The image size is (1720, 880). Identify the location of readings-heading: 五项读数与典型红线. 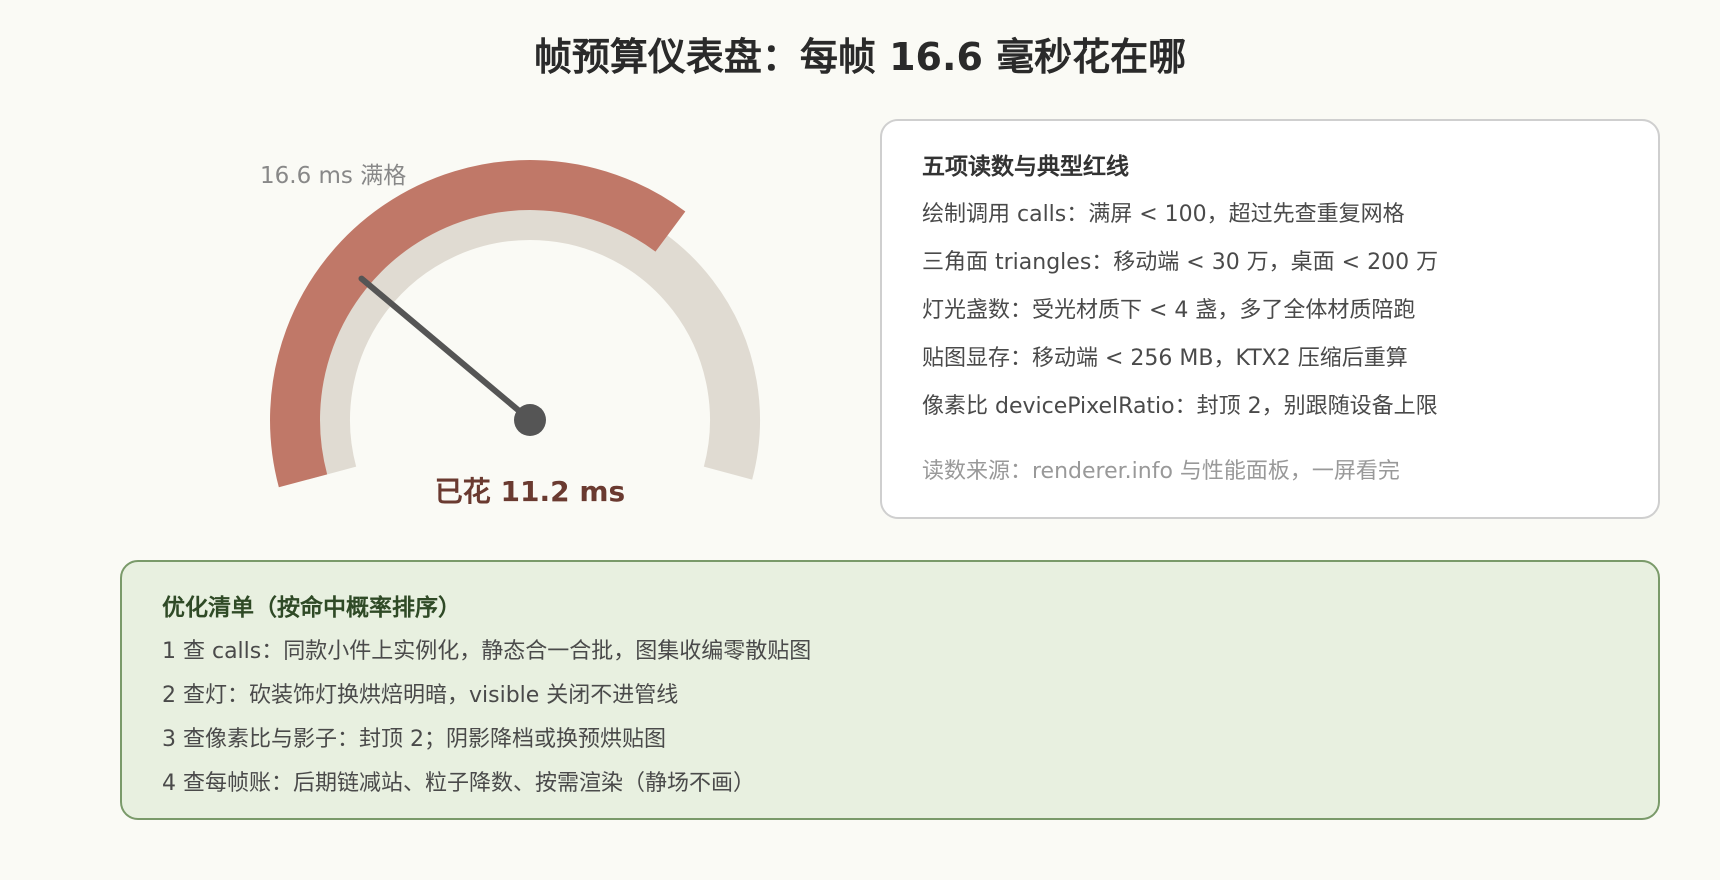
(1025, 167).